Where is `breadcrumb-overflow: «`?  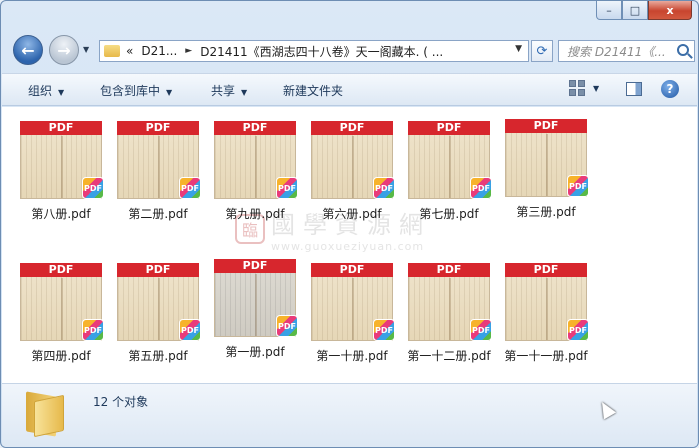 breadcrumb-overflow: « is located at coordinates (129, 51).